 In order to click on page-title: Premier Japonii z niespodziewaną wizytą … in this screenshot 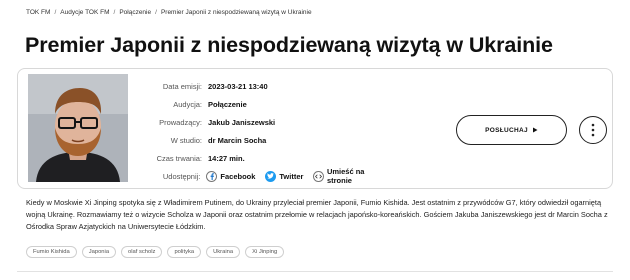, I will do `click(289, 45)`.